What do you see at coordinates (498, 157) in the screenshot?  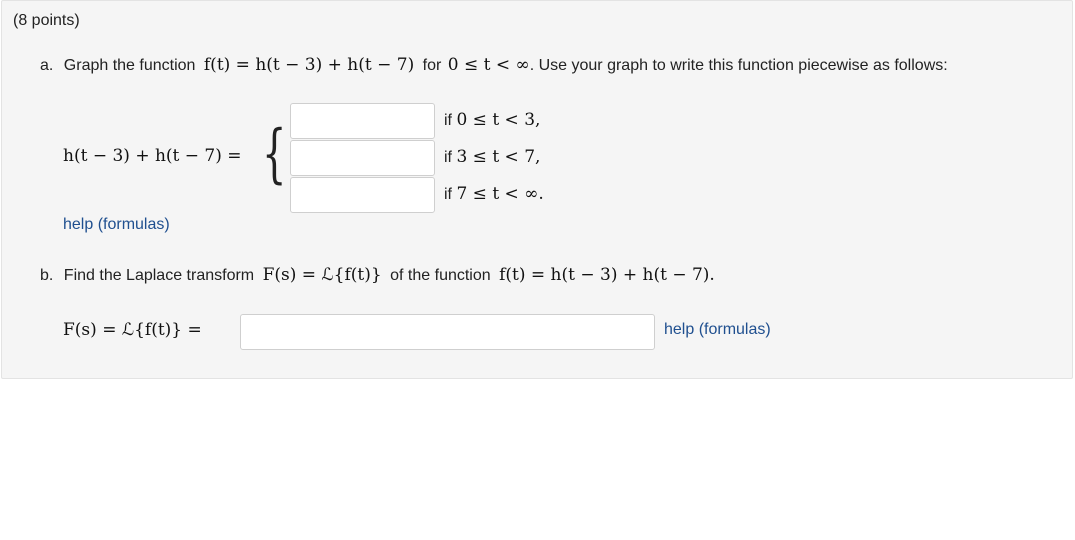 I see `condition-2-expr: 3 ≤ t < 7,` at bounding box center [498, 157].